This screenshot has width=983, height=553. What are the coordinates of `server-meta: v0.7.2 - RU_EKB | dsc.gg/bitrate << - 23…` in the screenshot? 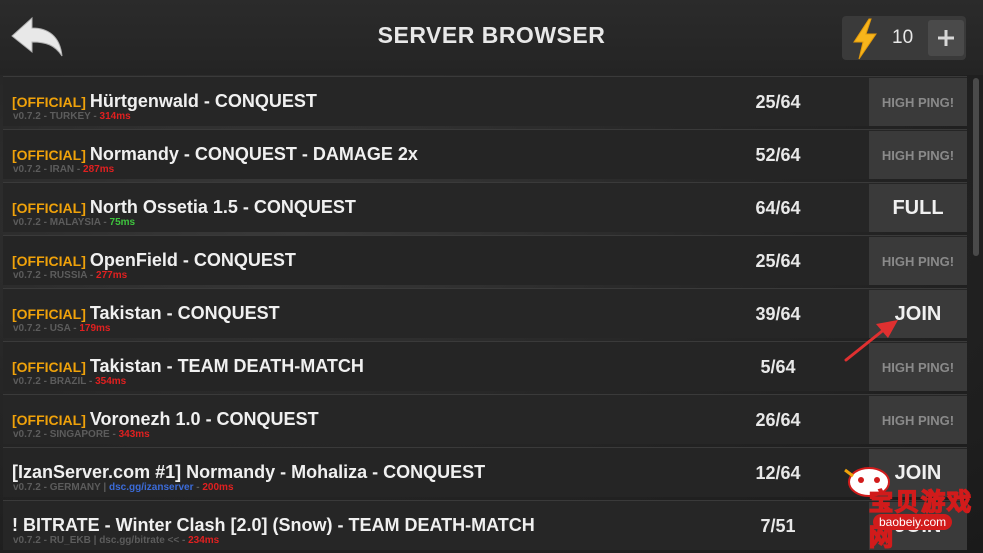 It's located at (116, 540).